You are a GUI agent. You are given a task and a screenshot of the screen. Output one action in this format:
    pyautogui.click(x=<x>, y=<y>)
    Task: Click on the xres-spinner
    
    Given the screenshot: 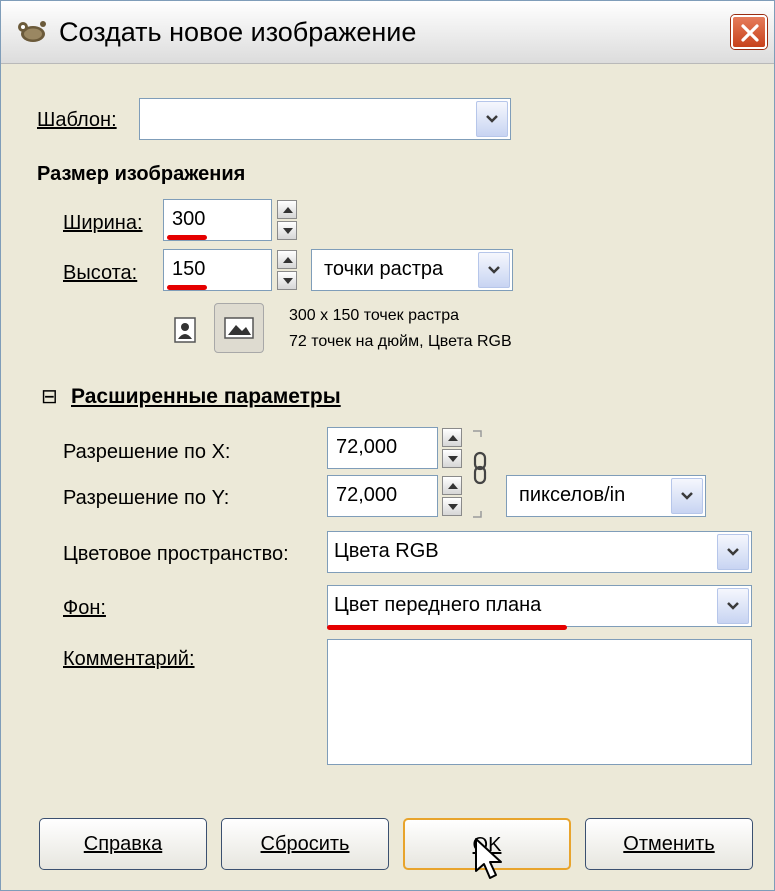 What is the action you would take?
    pyautogui.click(x=453, y=448)
    